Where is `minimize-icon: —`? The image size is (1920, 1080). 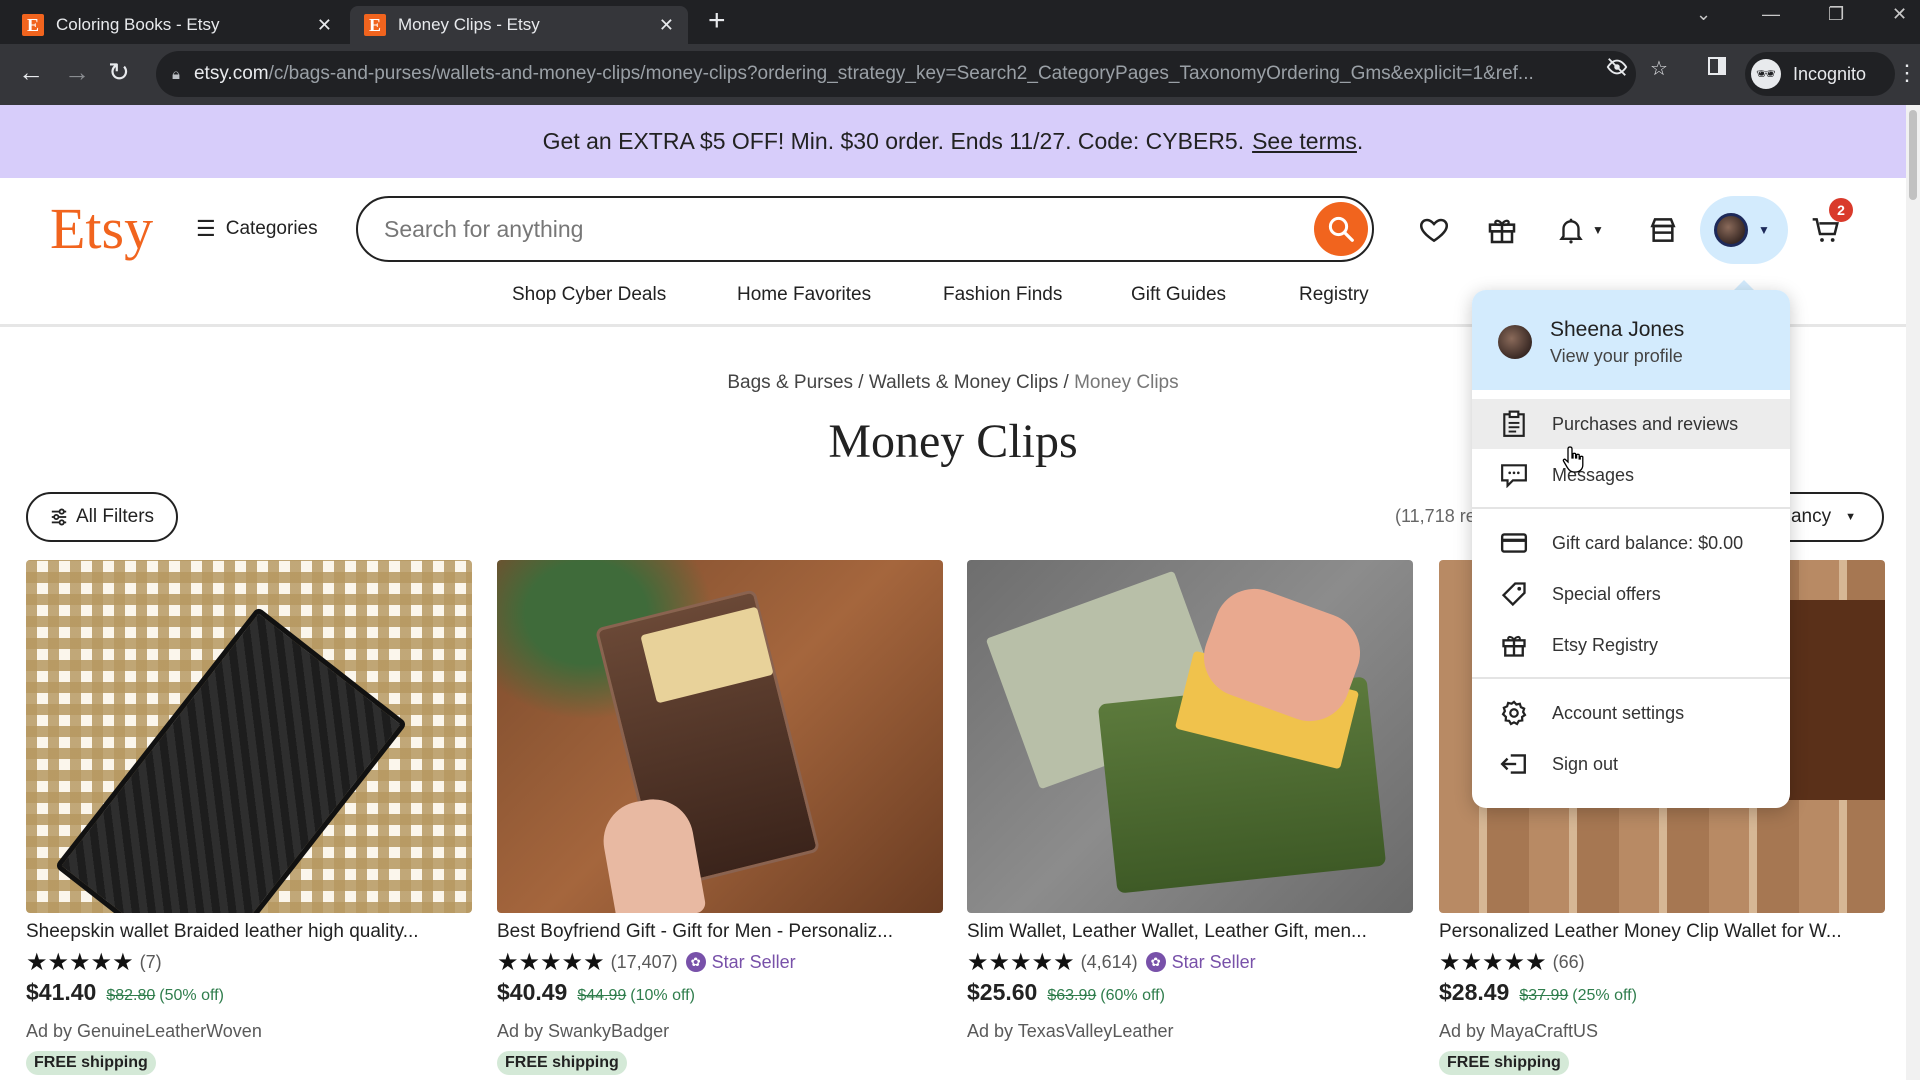 minimize-icon: — is located at coordinates (1771, 14).